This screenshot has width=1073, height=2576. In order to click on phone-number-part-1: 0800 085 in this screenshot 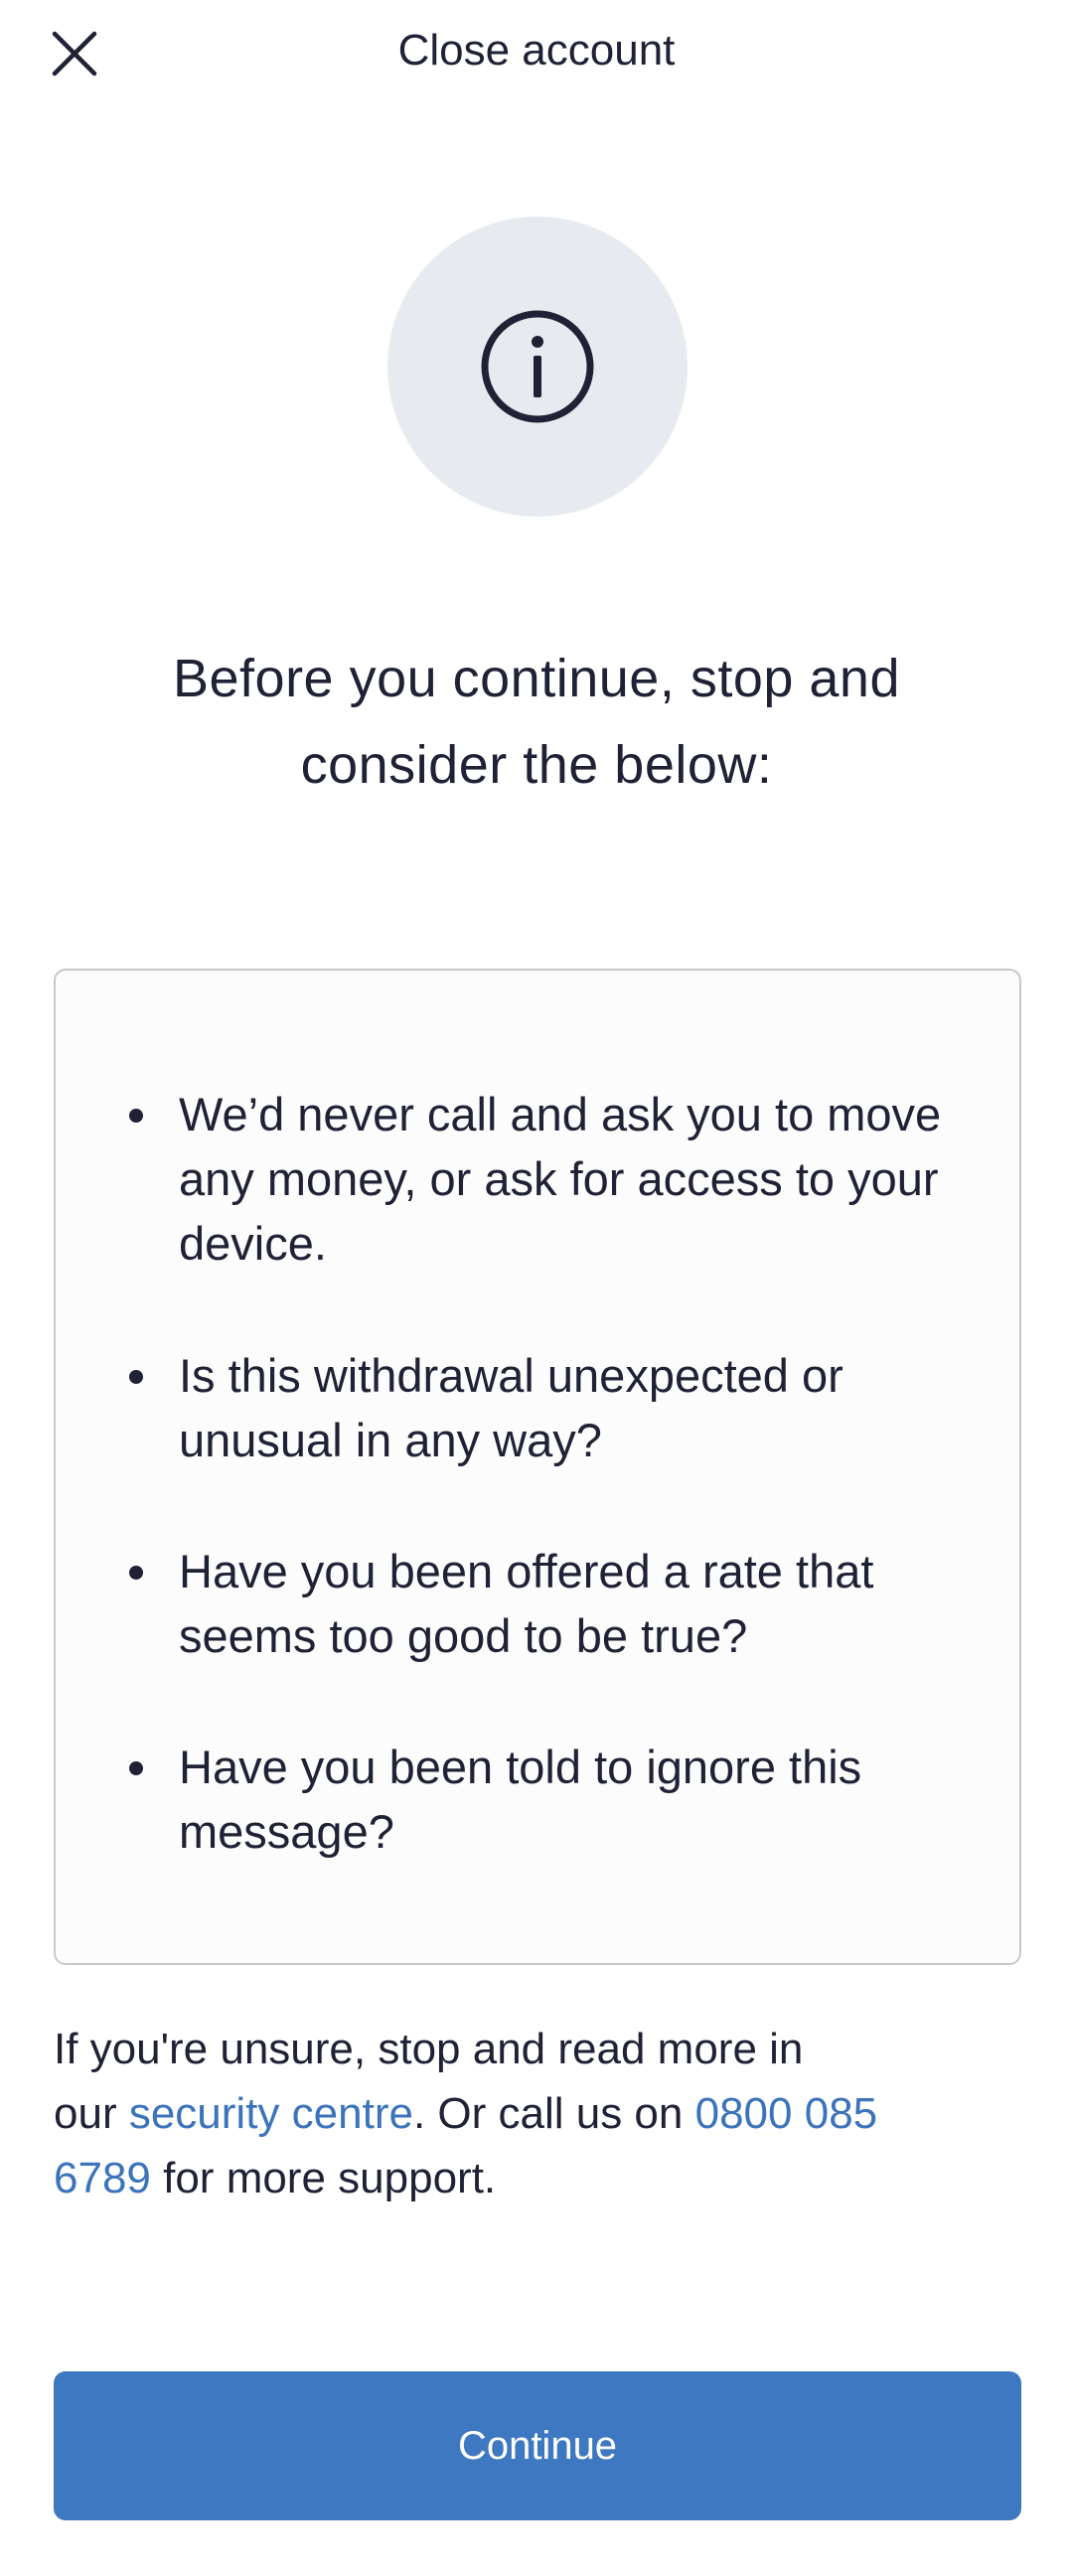, I will do `click(786, 2113)`.